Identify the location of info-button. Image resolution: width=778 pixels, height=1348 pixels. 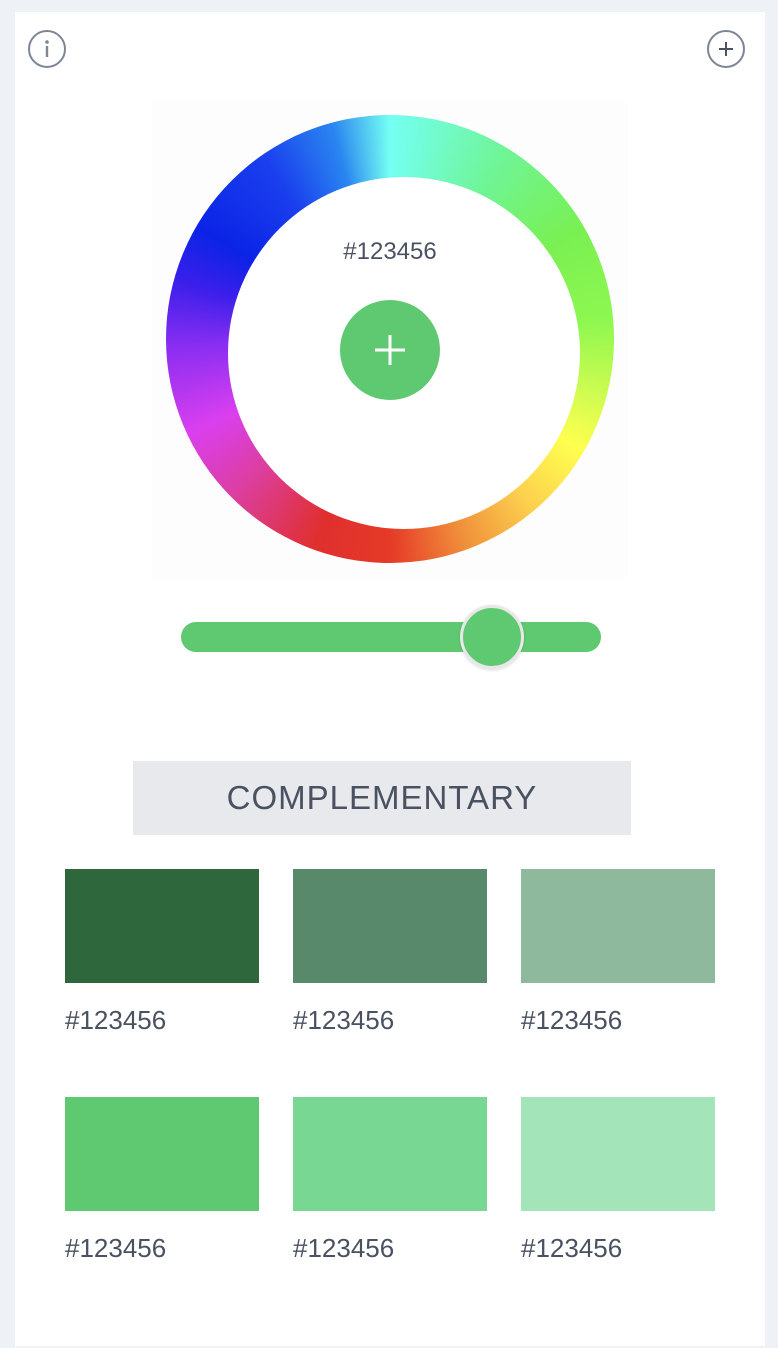
(47, 49).